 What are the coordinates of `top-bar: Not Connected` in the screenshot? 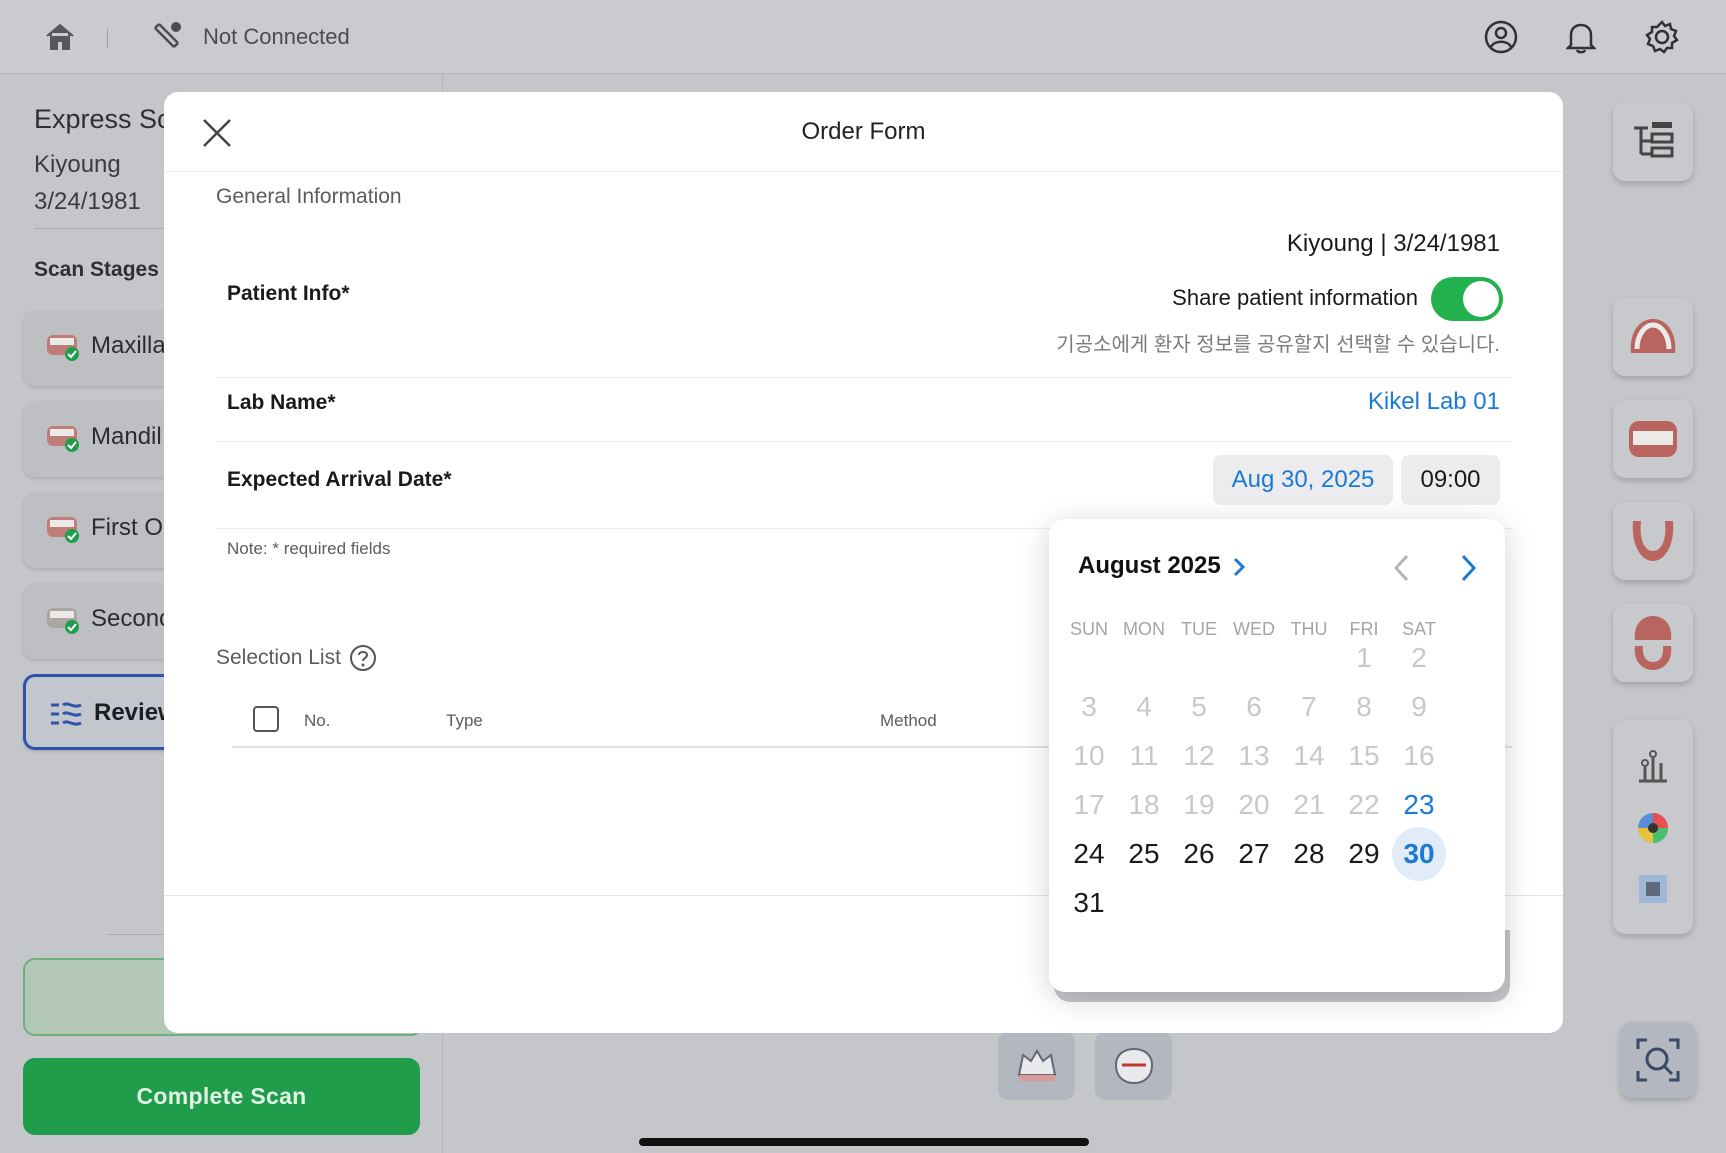 It's located at (863, 37).